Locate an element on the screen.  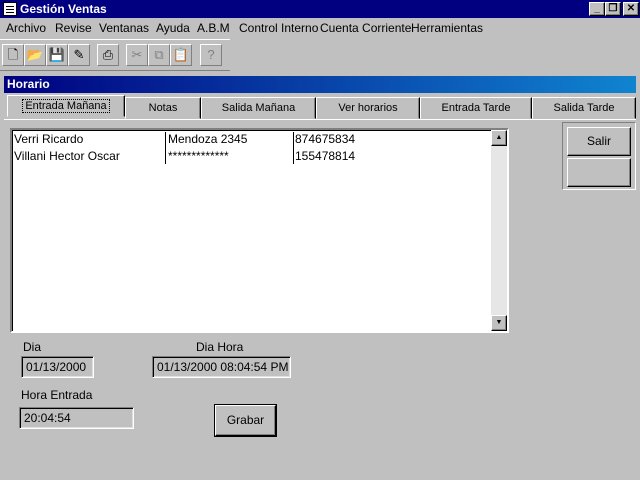
tab-salida-tarde: Salida Tarde is located at coordinates (584, 108).